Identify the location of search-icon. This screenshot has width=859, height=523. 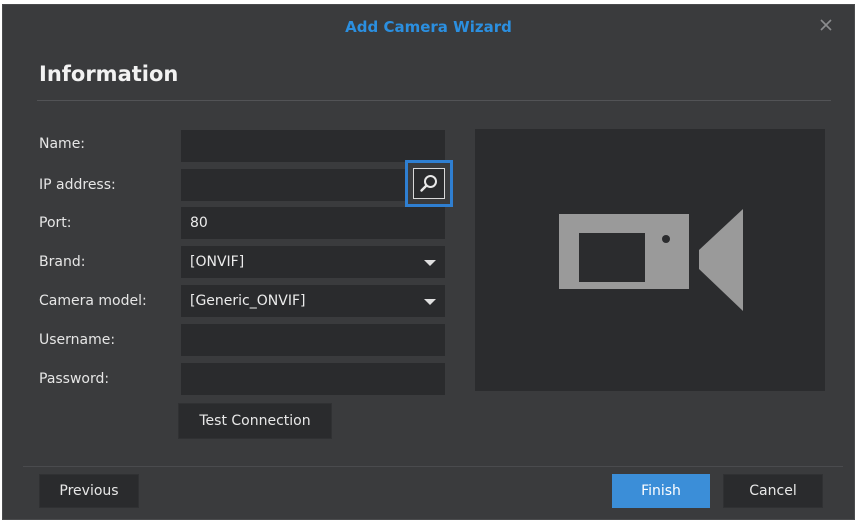
(429, 183).